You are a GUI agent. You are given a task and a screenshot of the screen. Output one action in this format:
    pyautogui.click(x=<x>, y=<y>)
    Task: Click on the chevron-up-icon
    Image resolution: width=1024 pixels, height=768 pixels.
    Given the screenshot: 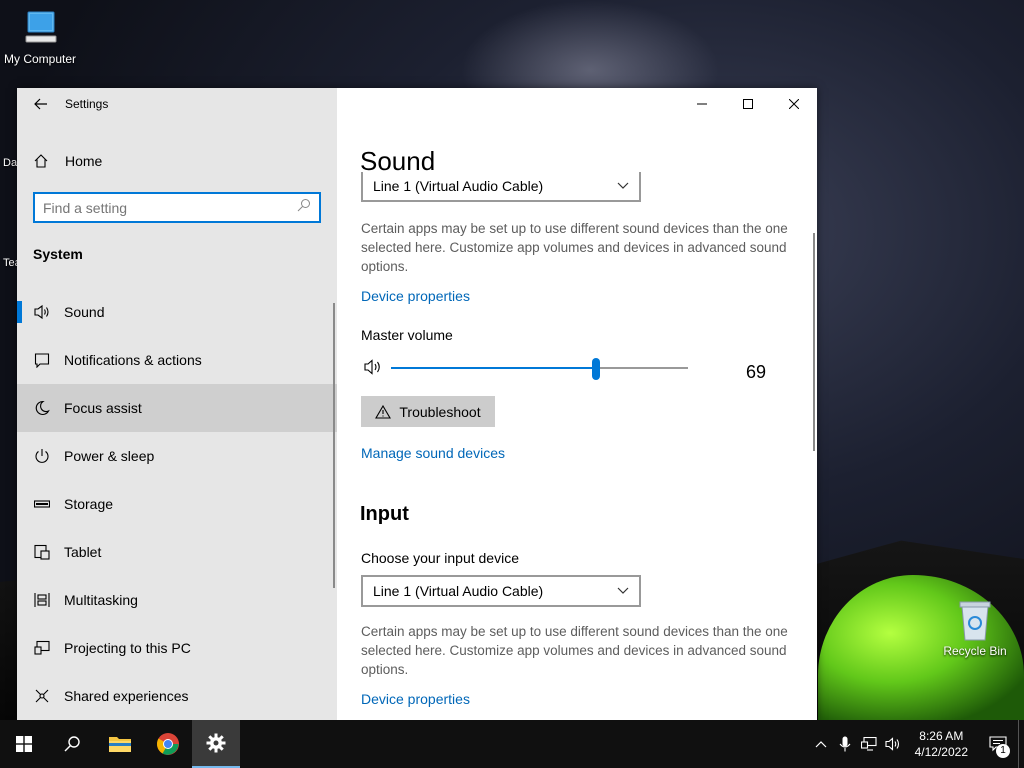 What is the action you would take?
    pyautogui.click(x=821, y=744)
    